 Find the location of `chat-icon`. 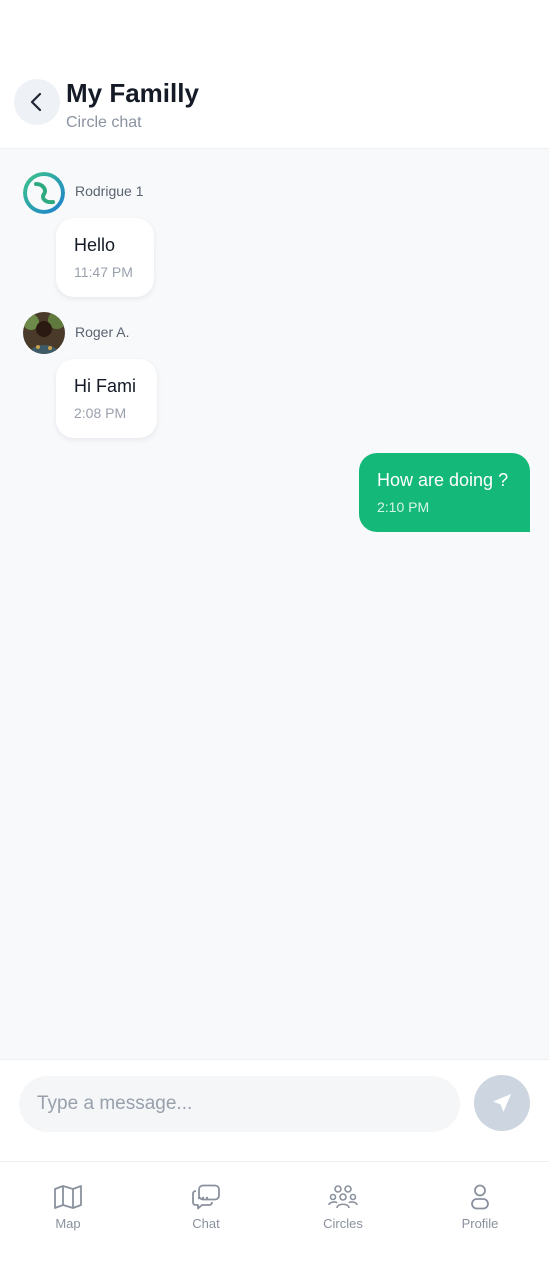

chat-icon is located at coordinates (206, 1197).